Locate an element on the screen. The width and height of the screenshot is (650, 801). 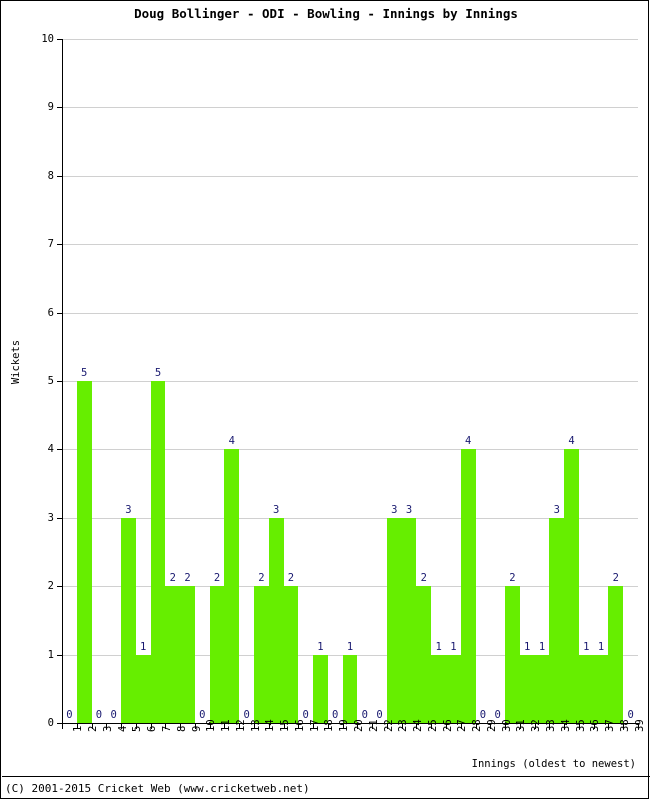
x-axis-tick-label: 19 is located at coordinates (344, 725).